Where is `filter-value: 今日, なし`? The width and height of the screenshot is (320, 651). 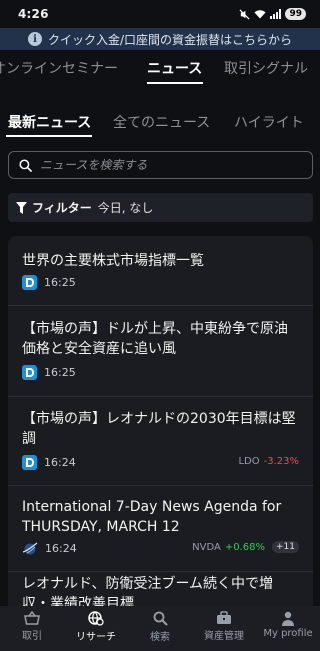 filter-value: 今日, なし is located at coordinates (125, 208).